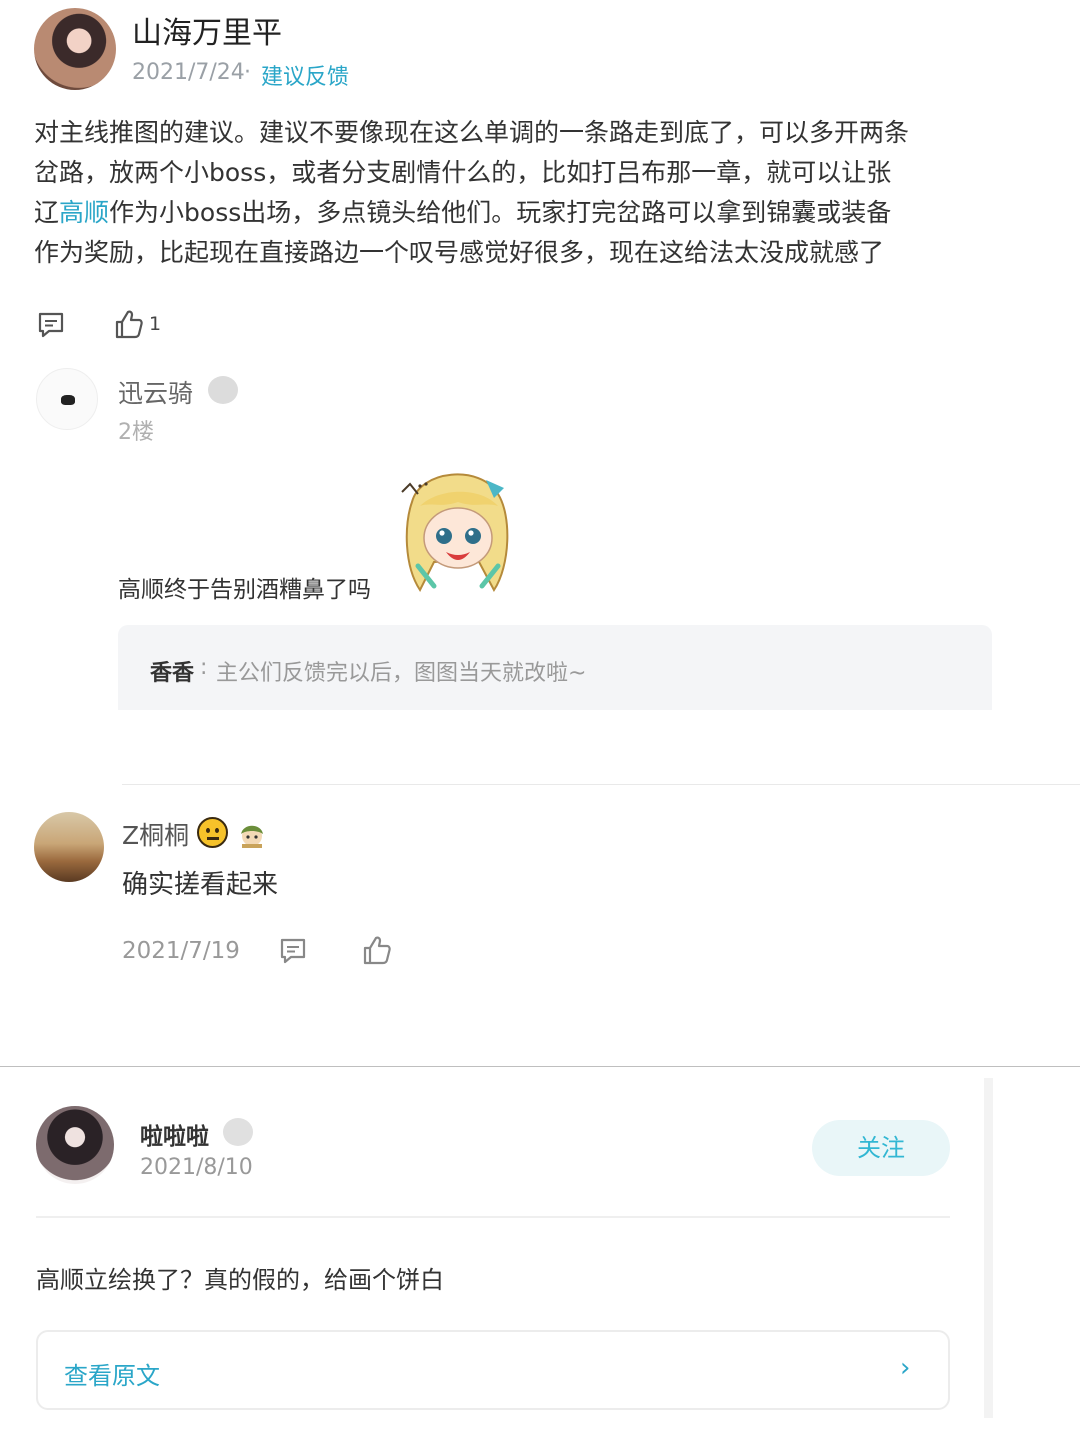 The image size is (1080, 1439). Describe the element at coordinates (988, 1248) in the screenshot. I see `card-edge` at that location.